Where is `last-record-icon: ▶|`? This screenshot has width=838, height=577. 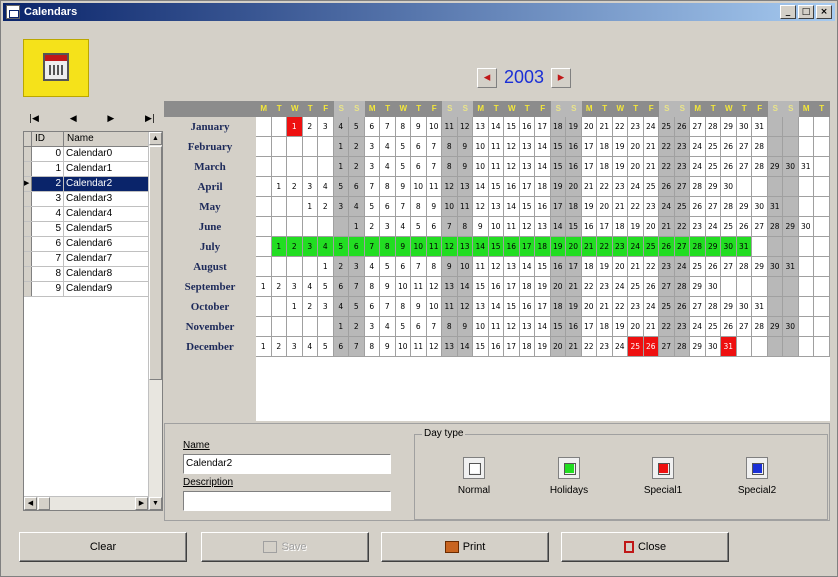 last-record-icon: ▶| is located at coordinates (150, 119).